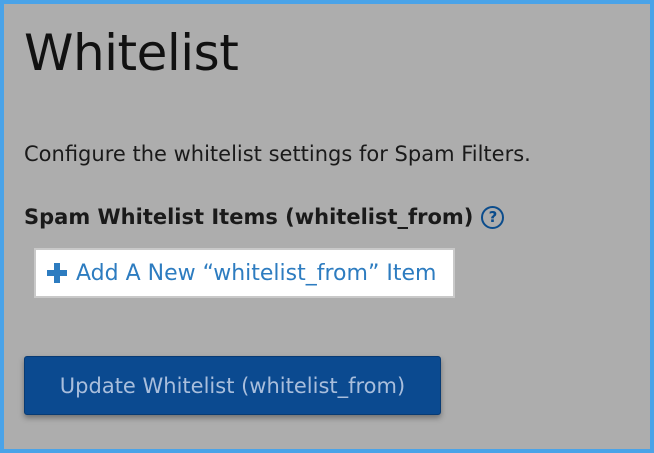 The height and width of the screenshot is (453, 654). What do you see at coordinates (256, 273) in the screenshot?
I see `add-whitelist-item-label: Add A New “whitelist_from” Item` at bounding box center [256, 273].